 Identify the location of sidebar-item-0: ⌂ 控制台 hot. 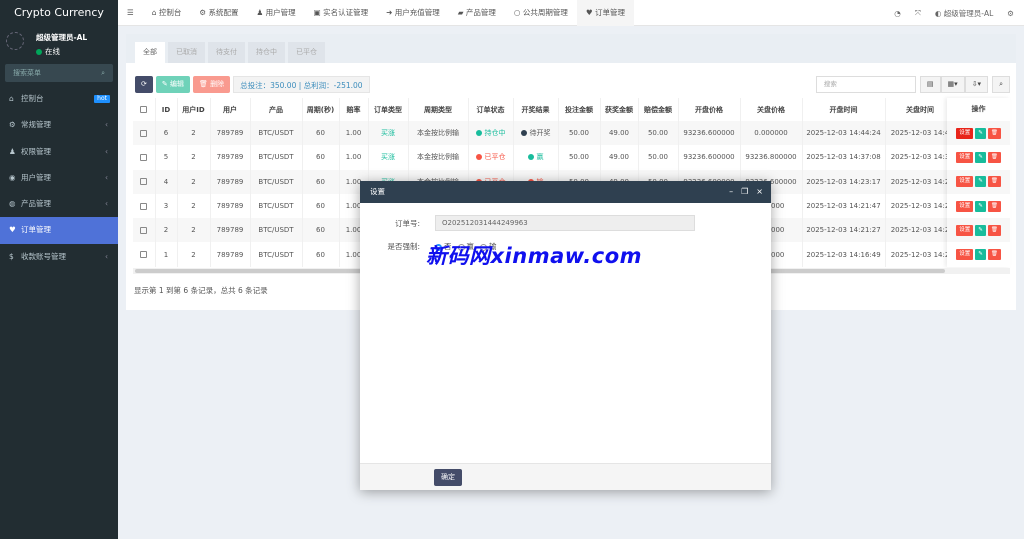
(59, 99).